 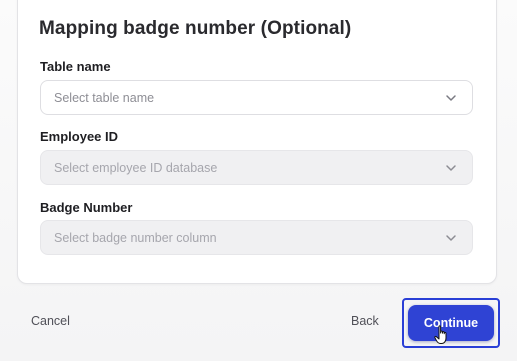 What do you see at coordinates (104, 97) in the screenshot?
I see `table-name-placeholder: Select table name` at bounding box center [104, 97].